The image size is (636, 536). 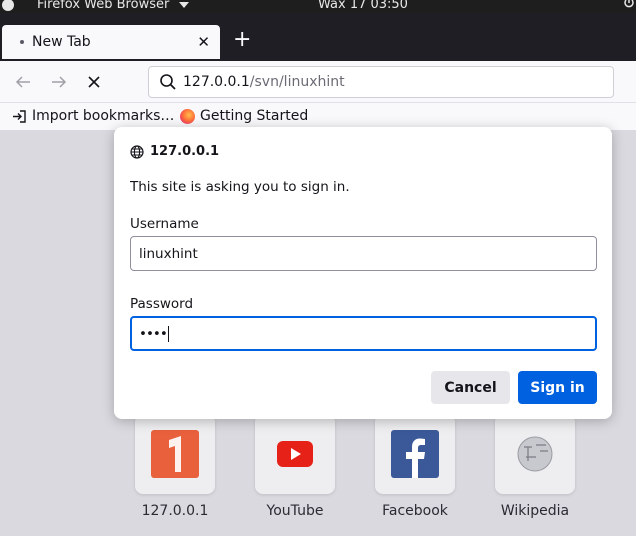 I want to click on system-logo-icon, so click(x=8, y=5).